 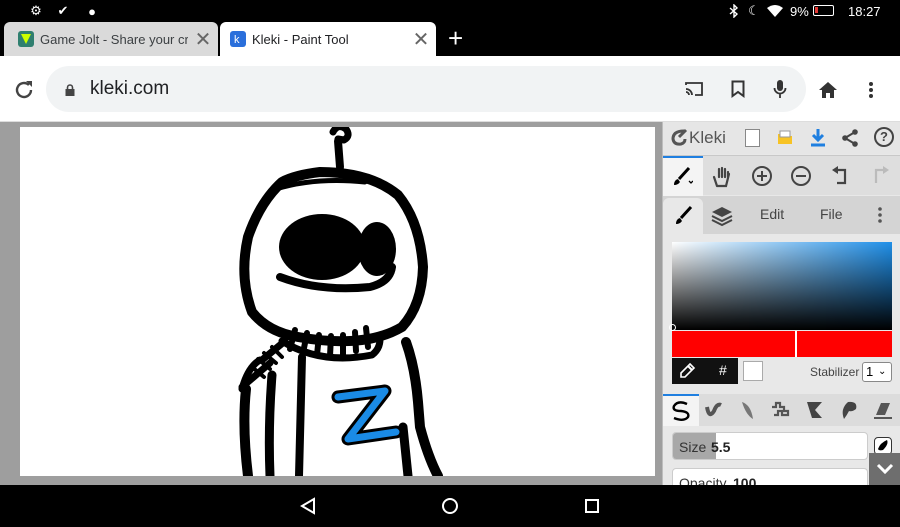 What do you see at coordinates (775, 11) in the screenshot?
I see `wifi-icon` at bounding box center [775, 11].